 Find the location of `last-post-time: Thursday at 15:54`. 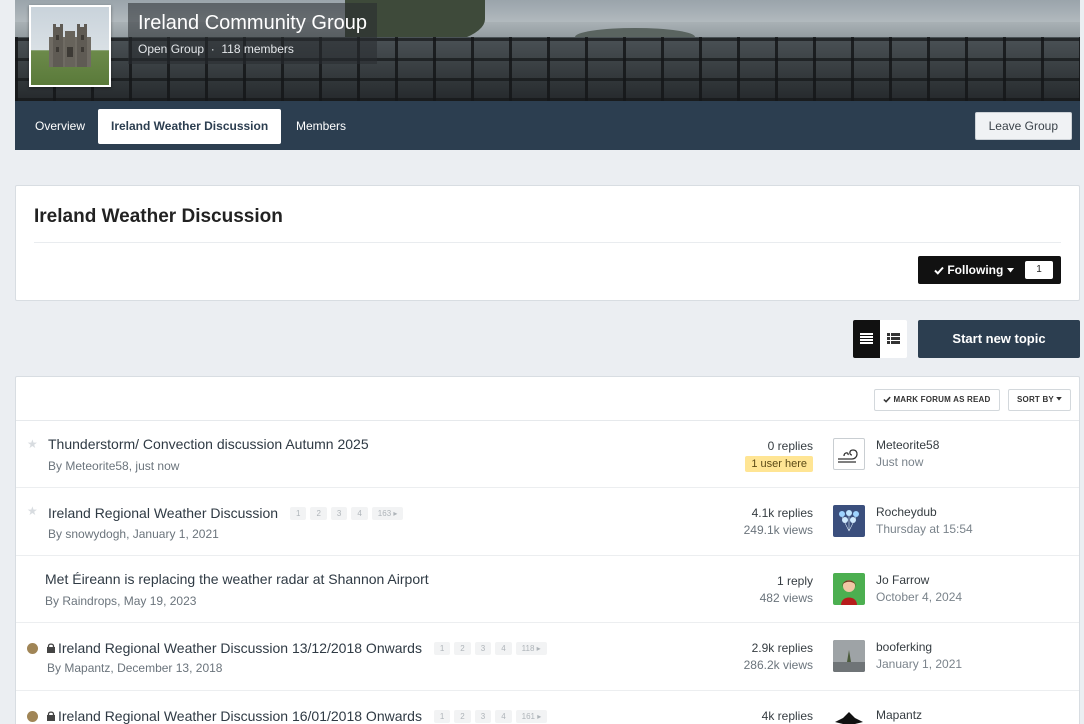

last-post-time: Thursday at 15:54 is located at coordinates (924, 529).